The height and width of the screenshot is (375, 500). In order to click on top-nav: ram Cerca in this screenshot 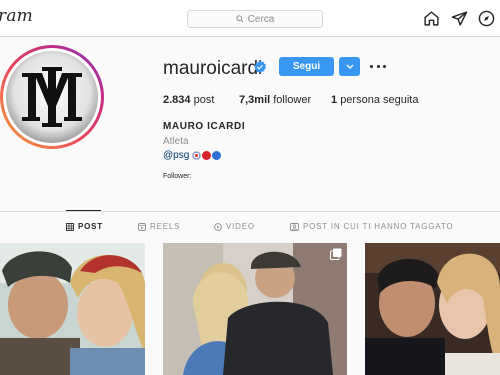, I will do `click(250, 18)`.